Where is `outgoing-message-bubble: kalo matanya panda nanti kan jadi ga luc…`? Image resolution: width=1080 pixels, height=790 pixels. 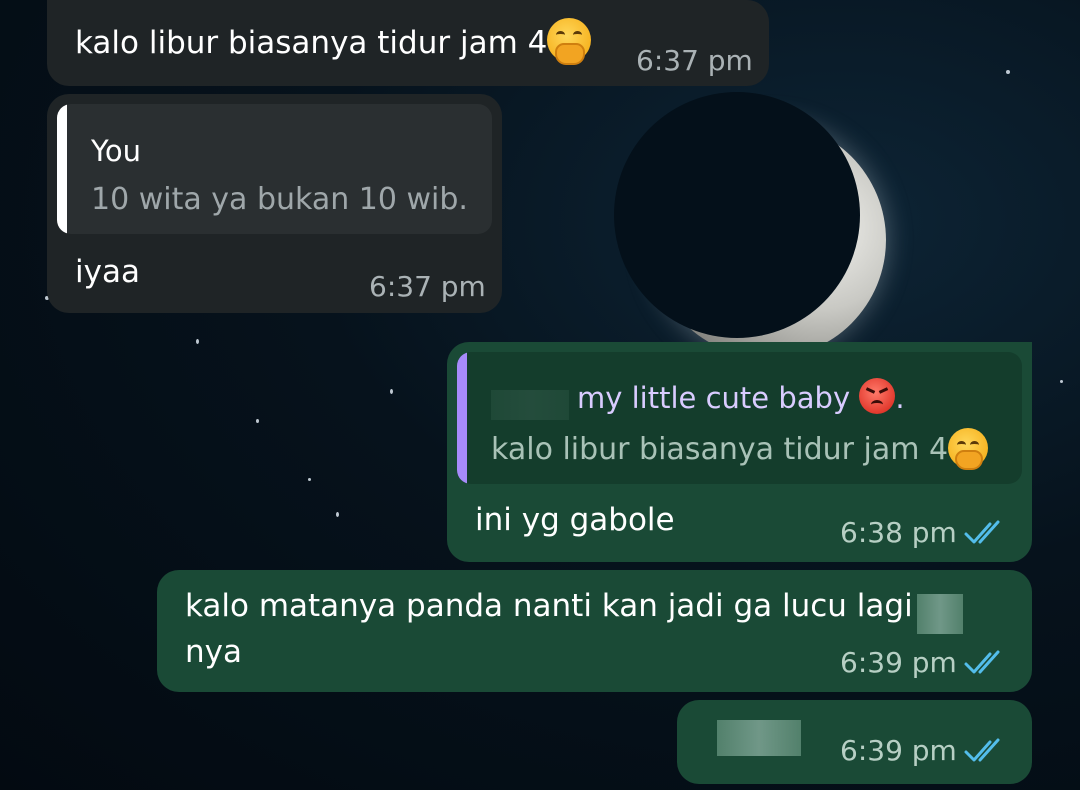 outgoing-message-bubble: kalo matanya panda nanti kan jadi ga luc… is located at coordinates (594, 631).